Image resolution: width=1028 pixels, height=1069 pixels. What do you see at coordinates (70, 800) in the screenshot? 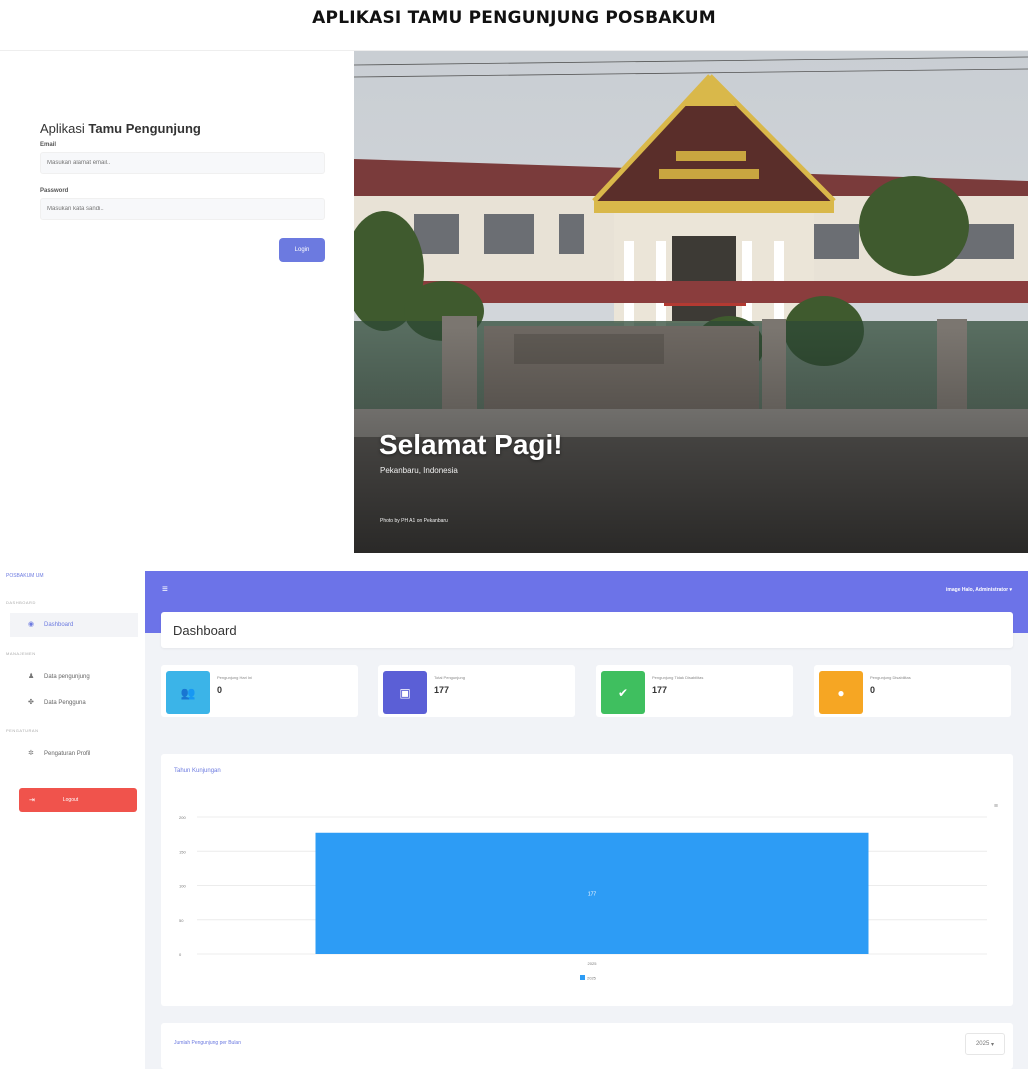
I see `logout-label: Logout` at bounding box center [70, 800].